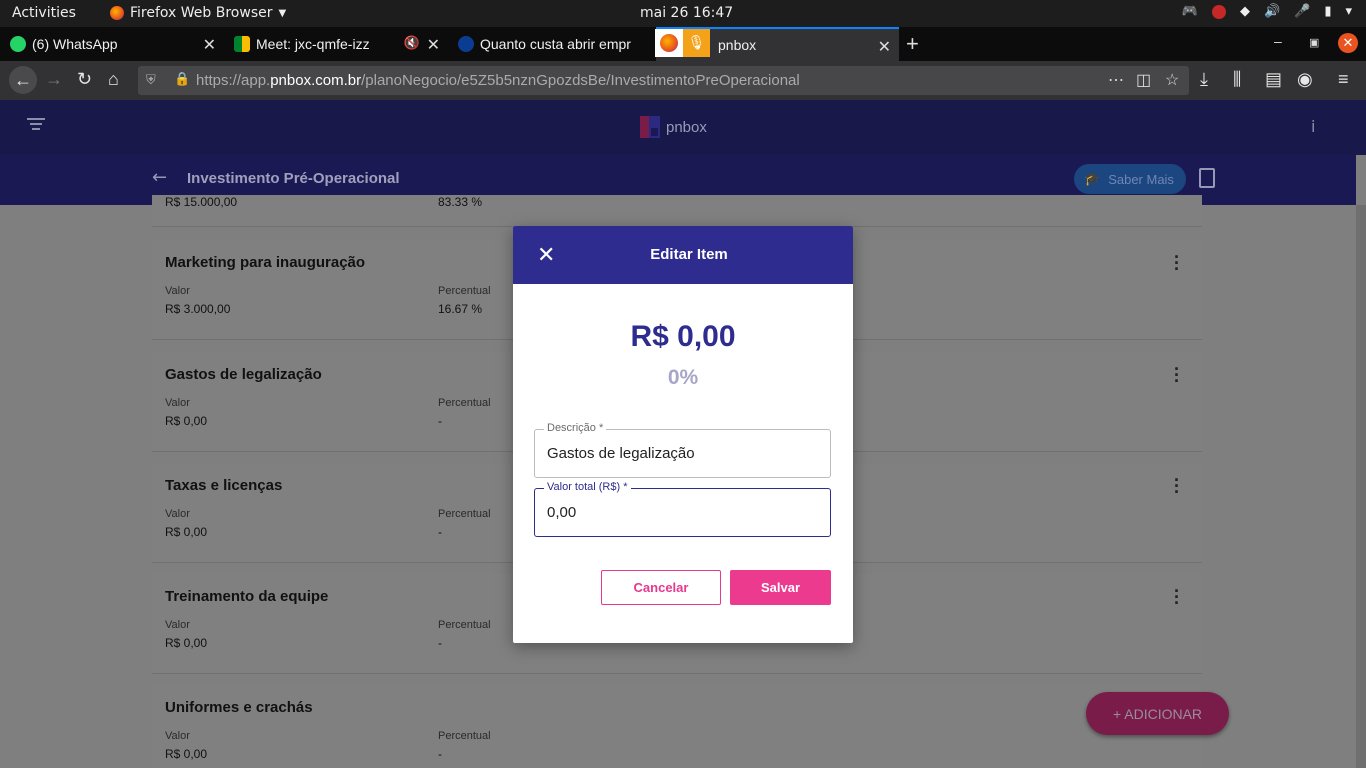  I want to click on app-name: Firefox Web Browser, so click(201, 13).